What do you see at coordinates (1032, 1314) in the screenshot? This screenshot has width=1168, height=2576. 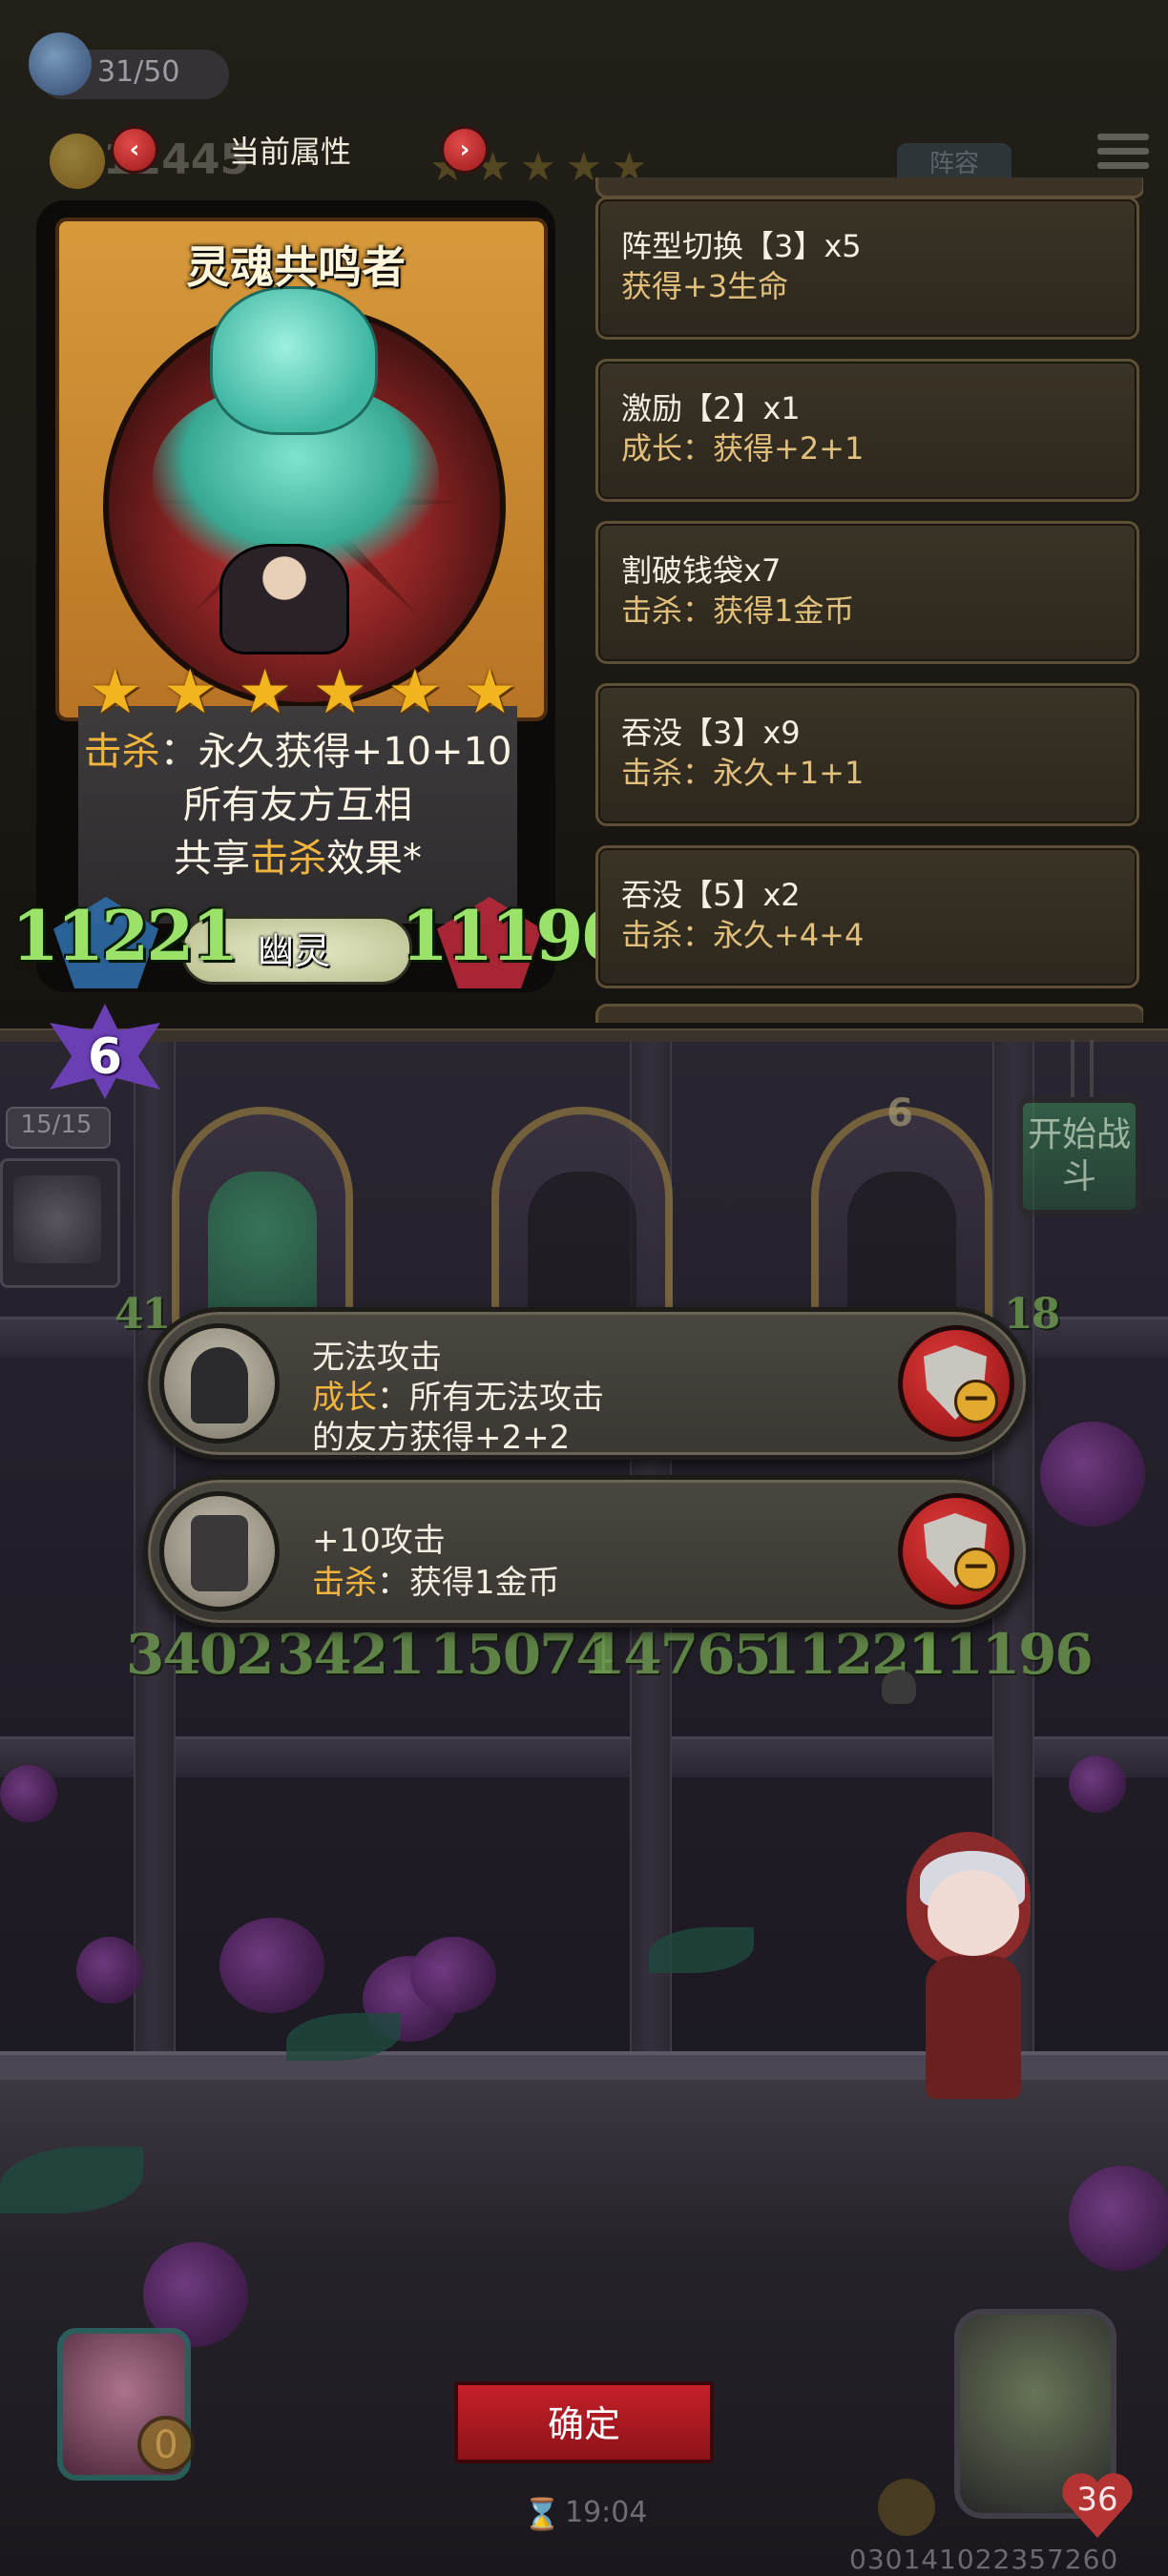 I see `partial-stat: 18` at bounding box center [1032, 1314].